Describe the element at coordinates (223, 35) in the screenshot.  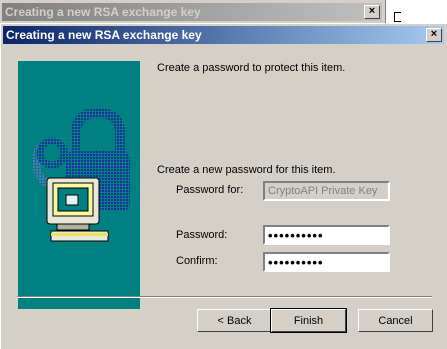
I see `dialog-title: Creating a new RSA exchange key` at that location.